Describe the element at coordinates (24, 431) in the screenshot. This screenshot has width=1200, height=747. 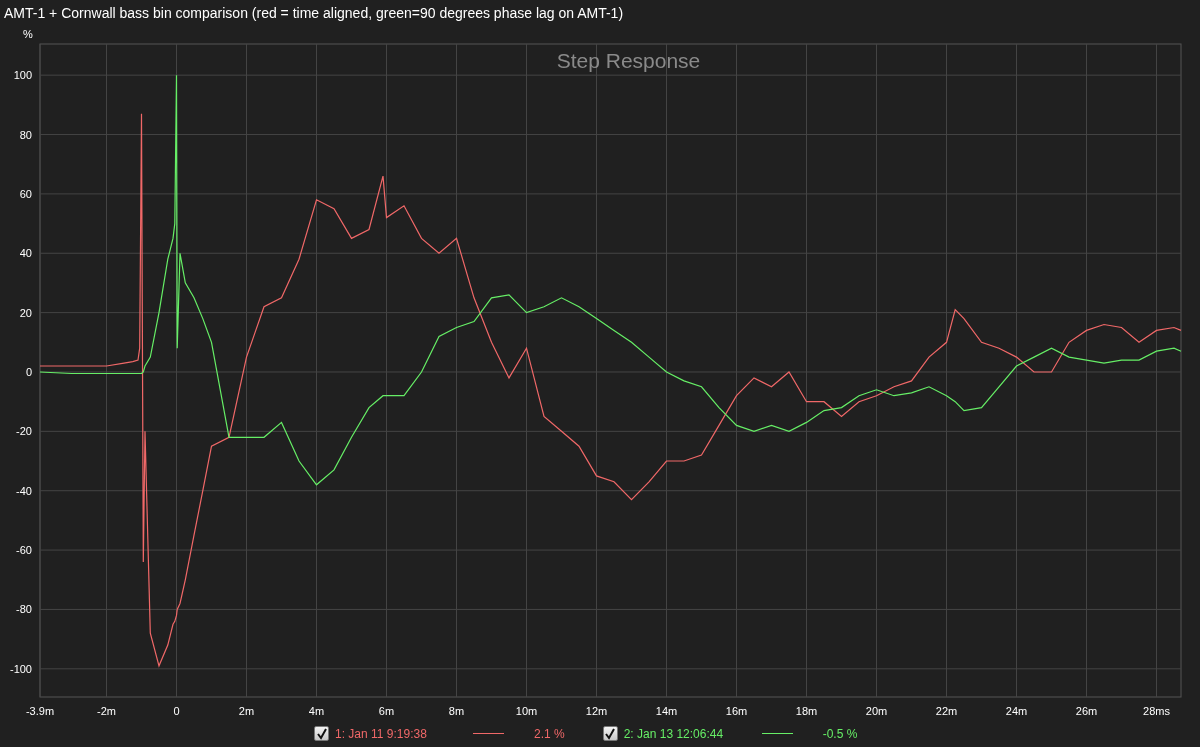
I see `axis-tick-label: -20` at that location.